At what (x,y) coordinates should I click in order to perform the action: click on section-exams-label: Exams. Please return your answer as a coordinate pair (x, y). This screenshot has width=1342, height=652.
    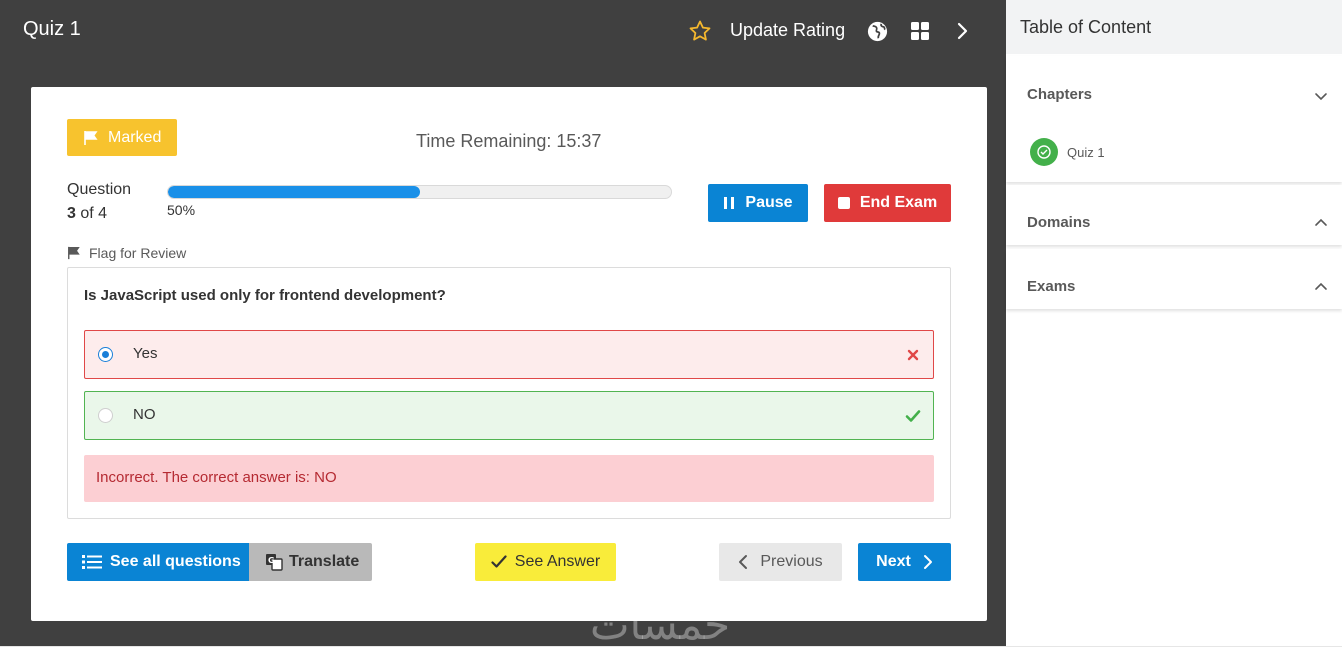
    Looking at the image, I should click on (1051, 286).